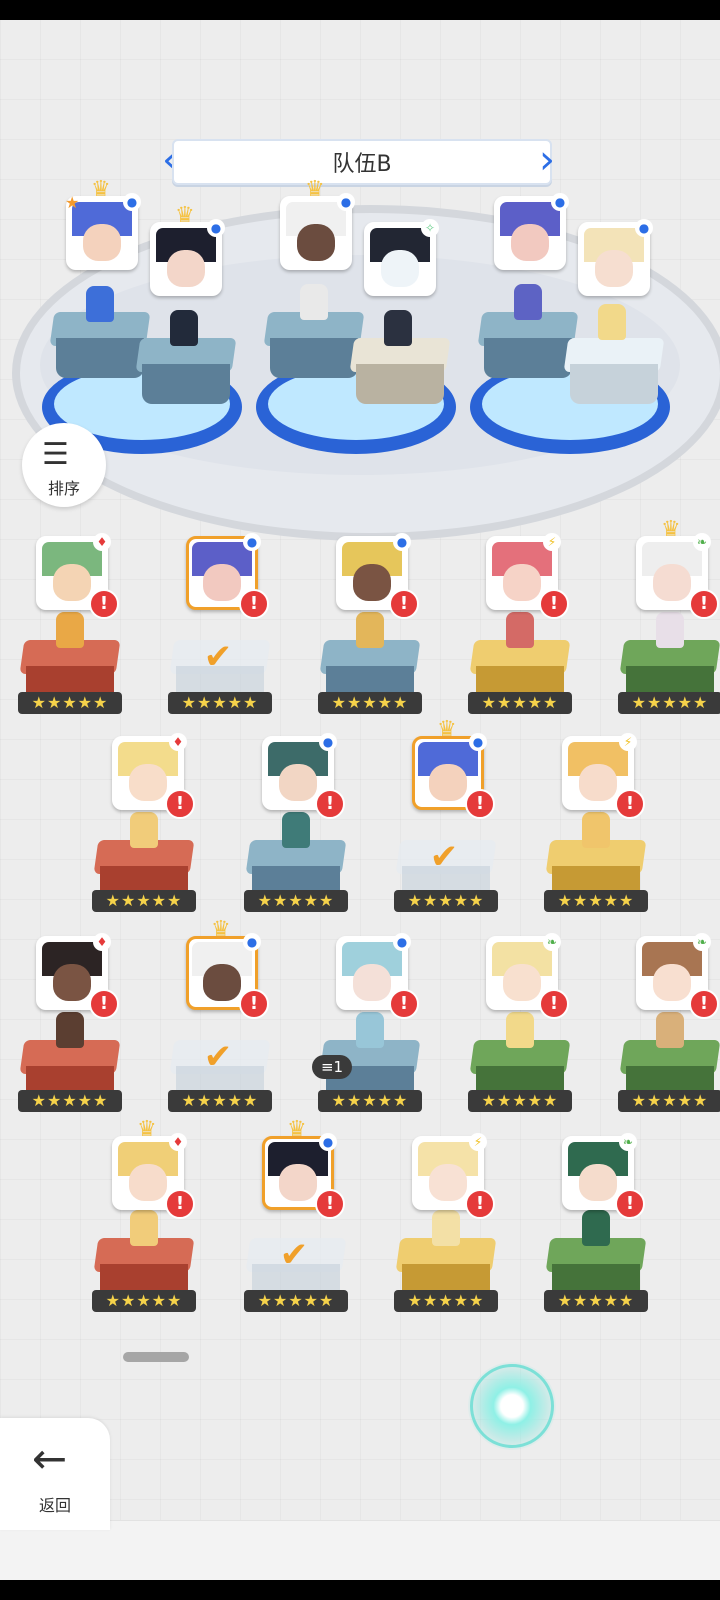  I want to click on count-badge: ≡1, so click(332, 1067).